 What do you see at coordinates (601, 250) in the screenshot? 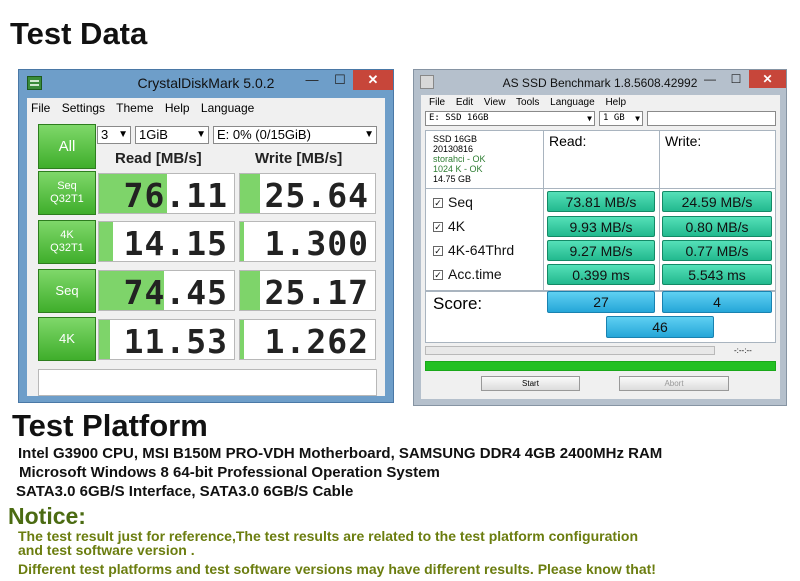
I see `4k64-read: 9.27 MB/s` at bounding box center [601, 250].